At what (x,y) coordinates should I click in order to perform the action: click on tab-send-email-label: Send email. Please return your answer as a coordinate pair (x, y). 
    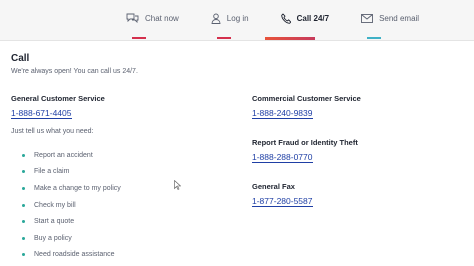
    Looking at the image, I should click on (399, 18).